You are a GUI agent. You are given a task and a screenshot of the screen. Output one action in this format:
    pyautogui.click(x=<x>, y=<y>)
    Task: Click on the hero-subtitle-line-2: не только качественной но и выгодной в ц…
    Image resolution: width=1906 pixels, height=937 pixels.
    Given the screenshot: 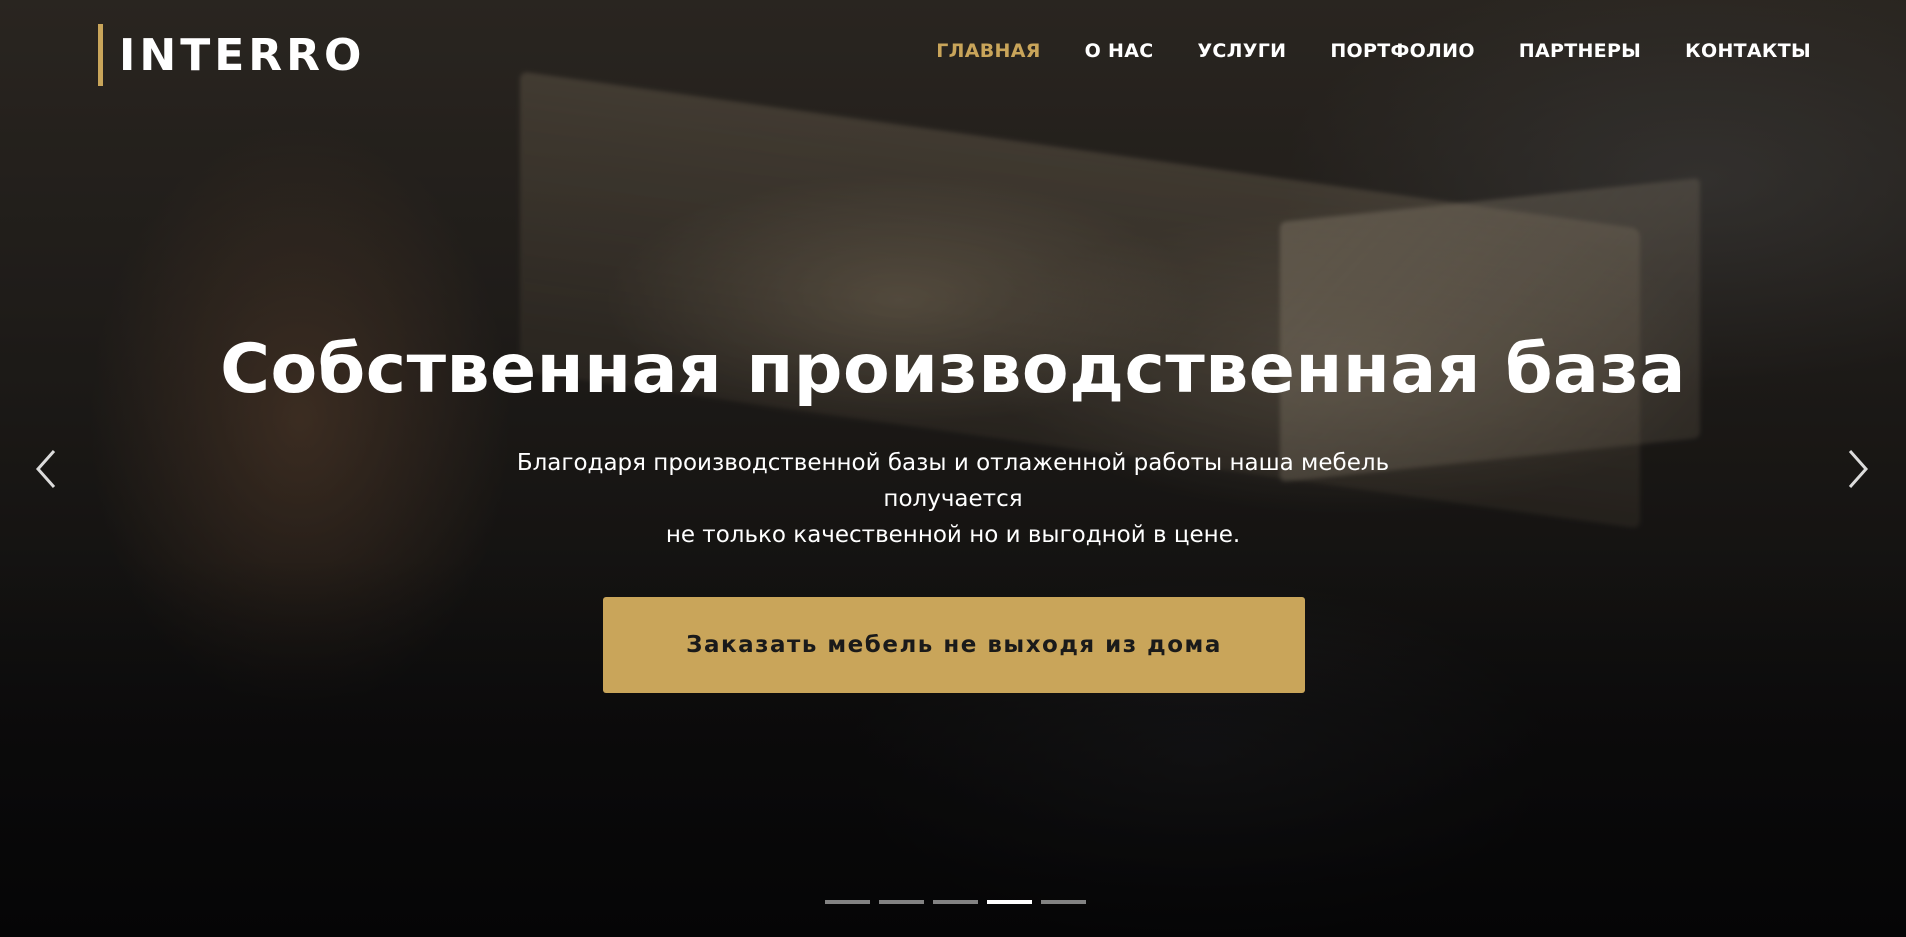 What is the action you would take?
    pyautogui.click(x=953, y=535)
    